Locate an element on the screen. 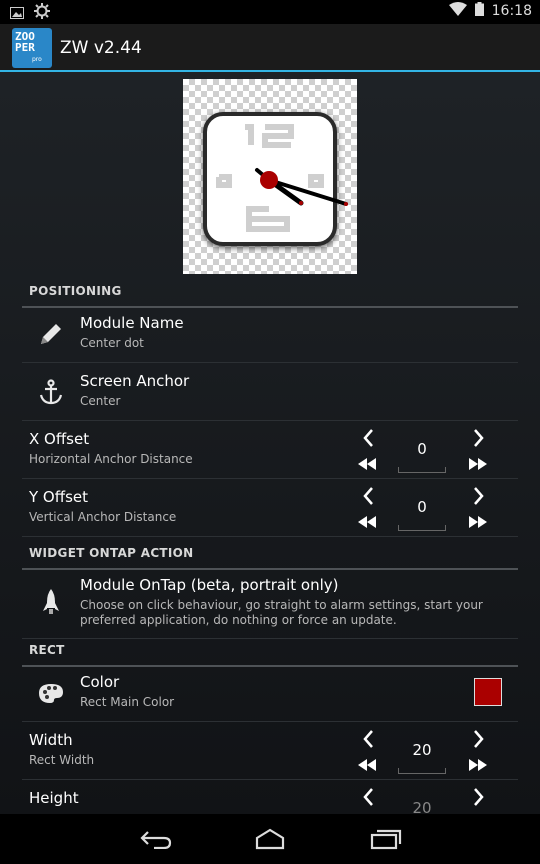 The width and height of the screenshot is (540, 864). x-offset-stepper: 0 is located at coordinates (428, 451).